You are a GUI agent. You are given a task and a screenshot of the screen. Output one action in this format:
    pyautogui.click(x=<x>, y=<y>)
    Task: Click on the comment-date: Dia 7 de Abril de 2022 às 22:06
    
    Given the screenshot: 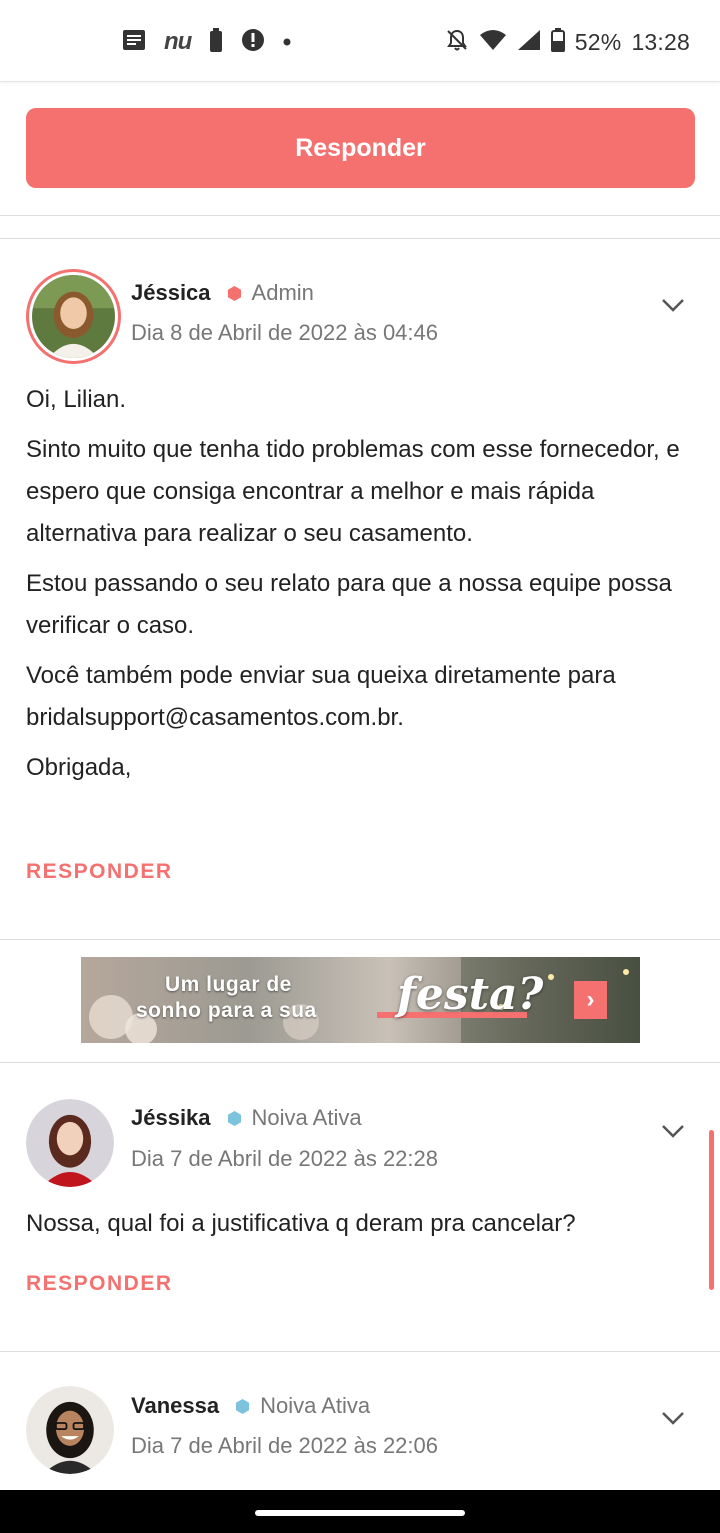 What is the action you would take?
    pyautogui.click(x=285, y=1445)
    